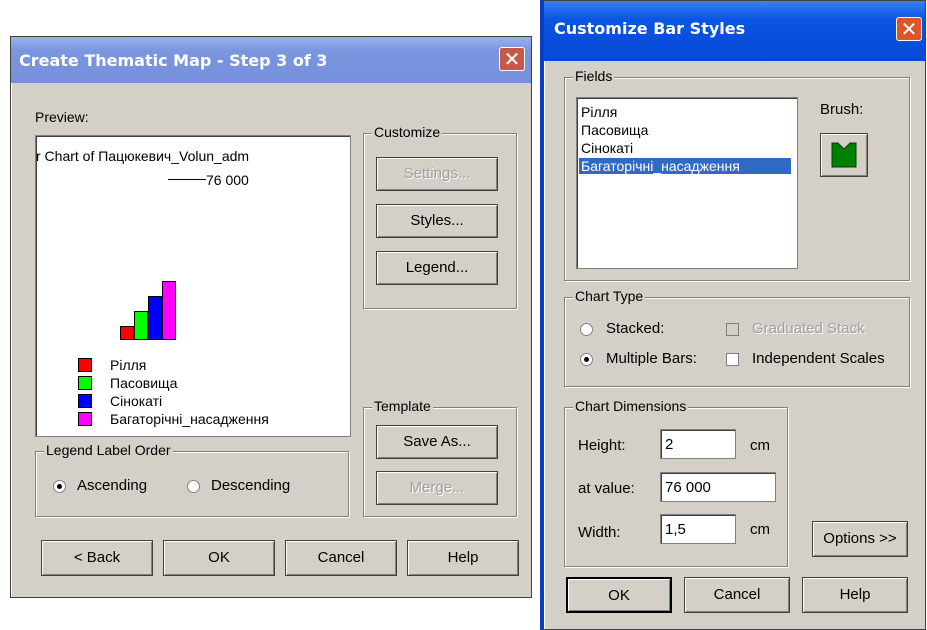  Describe the element at coordinates (402, 406) in the screenshot. I see `template-group-title: Template` at that location.